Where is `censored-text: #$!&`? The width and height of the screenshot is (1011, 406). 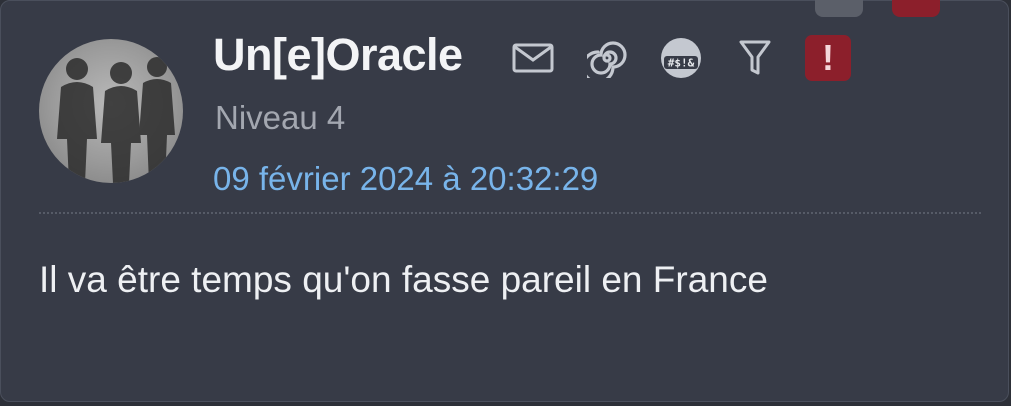 censored-text: #$!& is located at coordinates (681, 63).